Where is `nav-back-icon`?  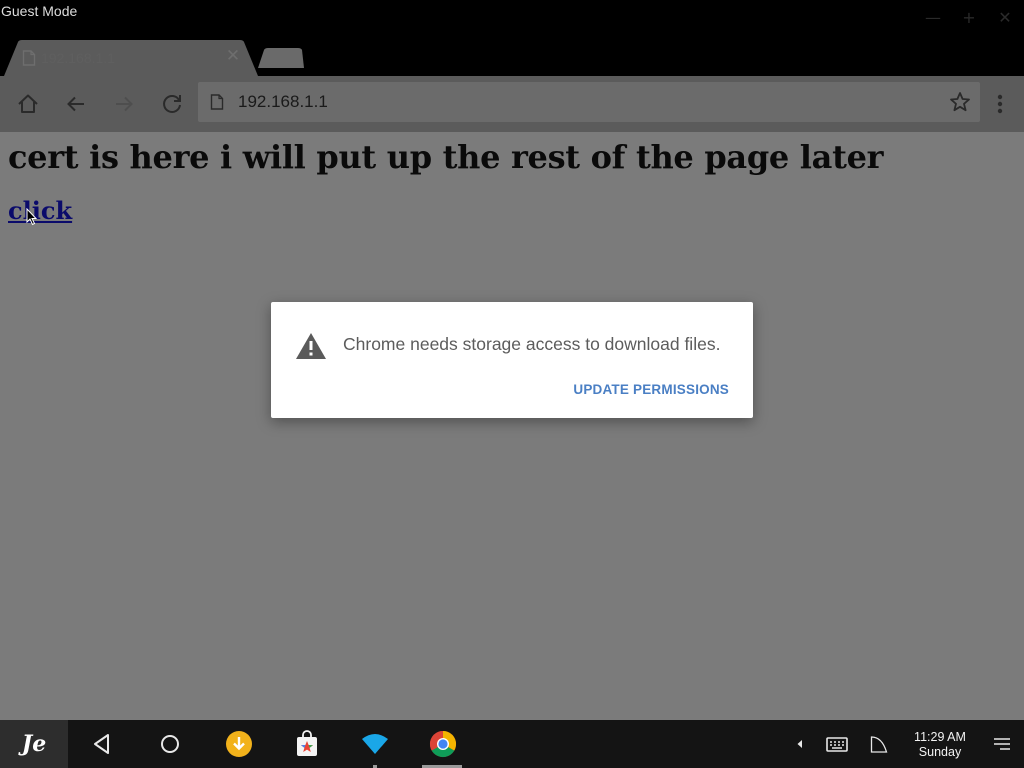 nav-back-icon is located at coordinates (102, 744).